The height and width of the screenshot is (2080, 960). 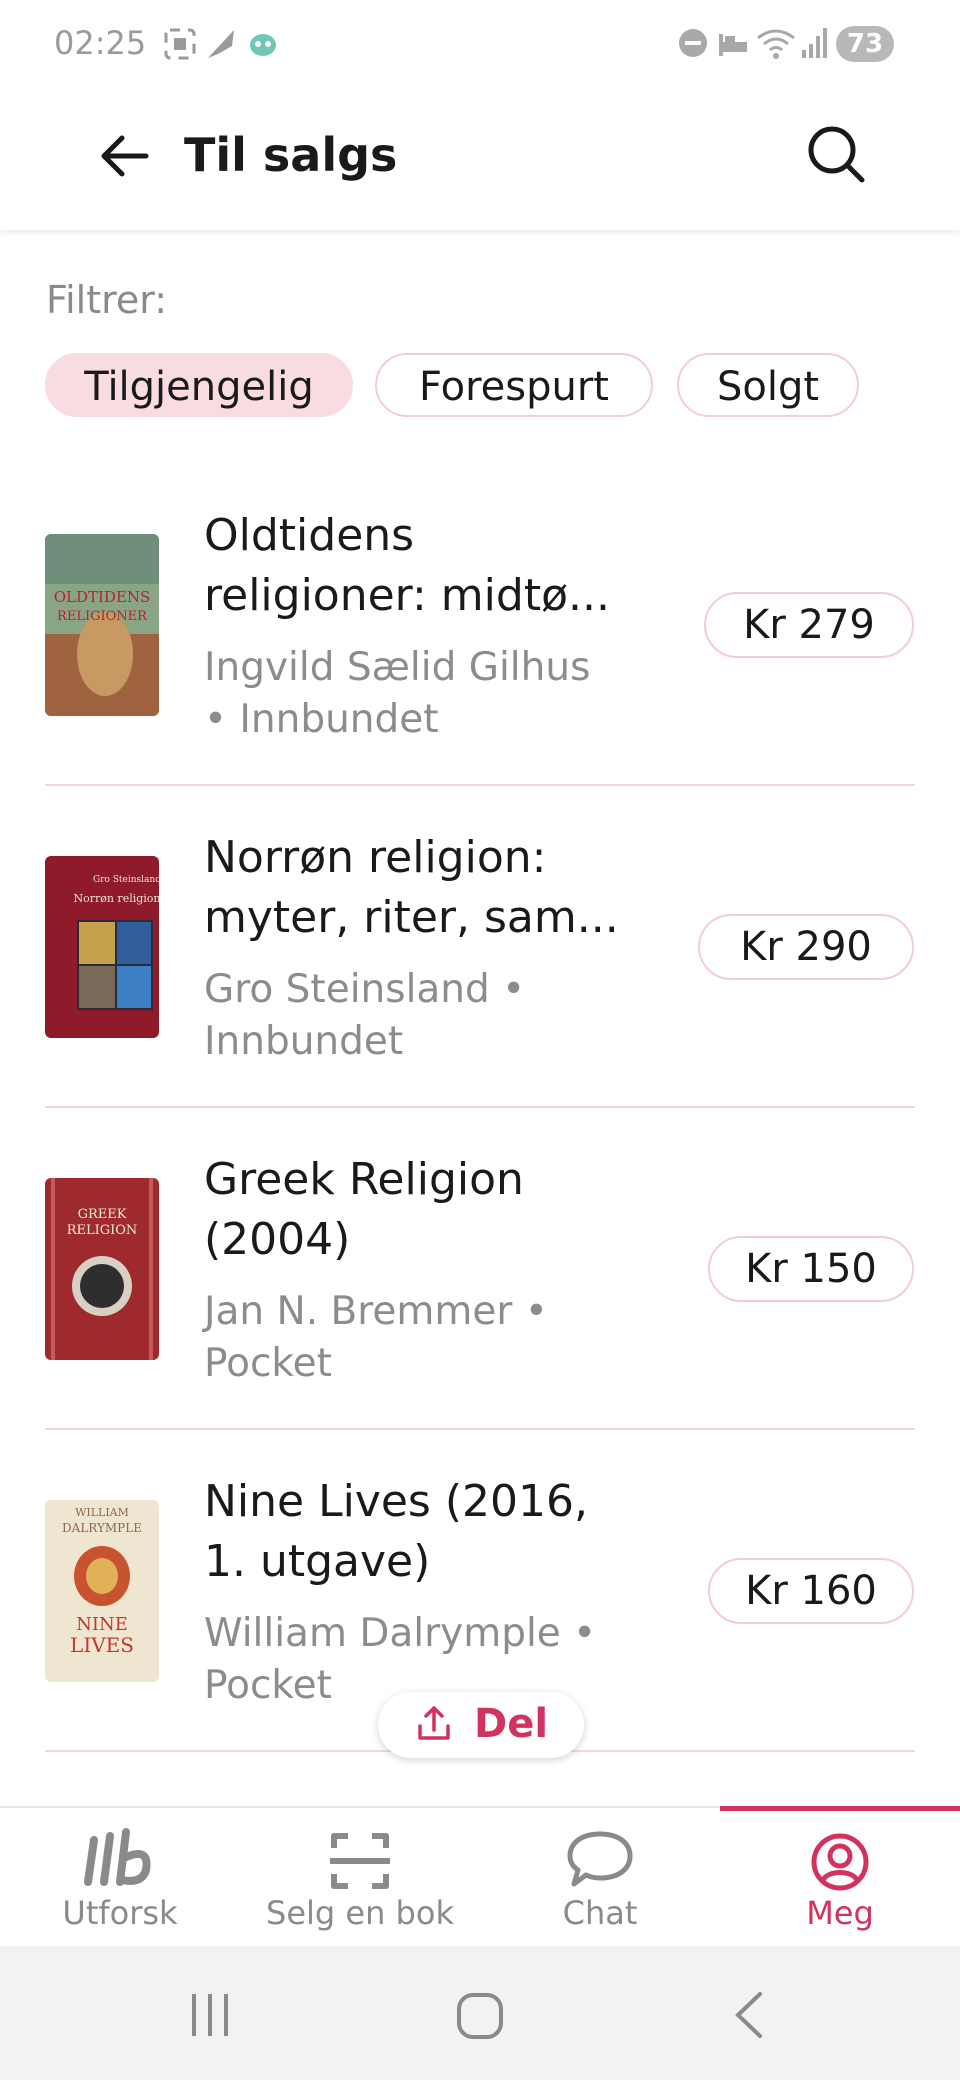 I want to click on page-title: Til salgs, so click(x=291, y=155).